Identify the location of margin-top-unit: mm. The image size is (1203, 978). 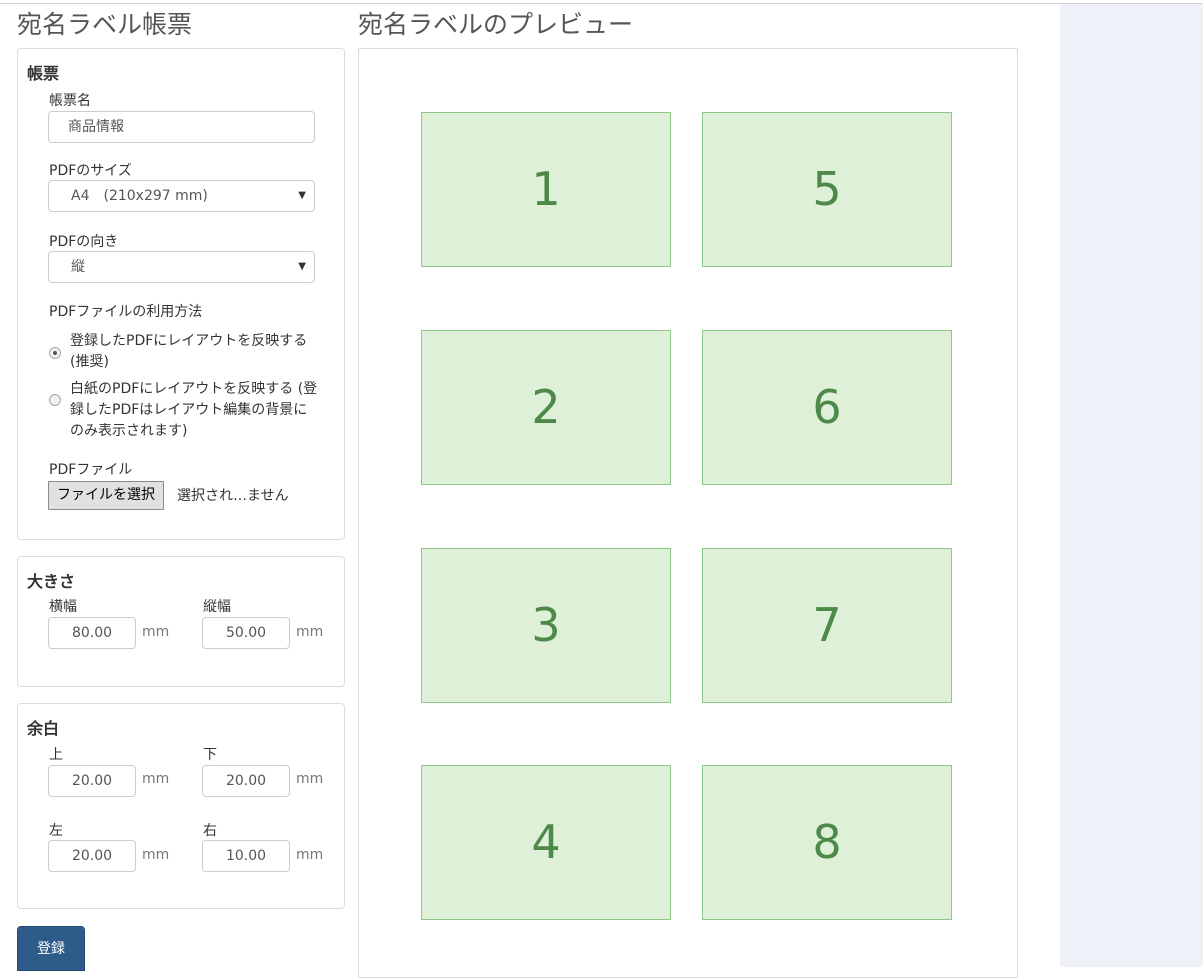
(156, 779).